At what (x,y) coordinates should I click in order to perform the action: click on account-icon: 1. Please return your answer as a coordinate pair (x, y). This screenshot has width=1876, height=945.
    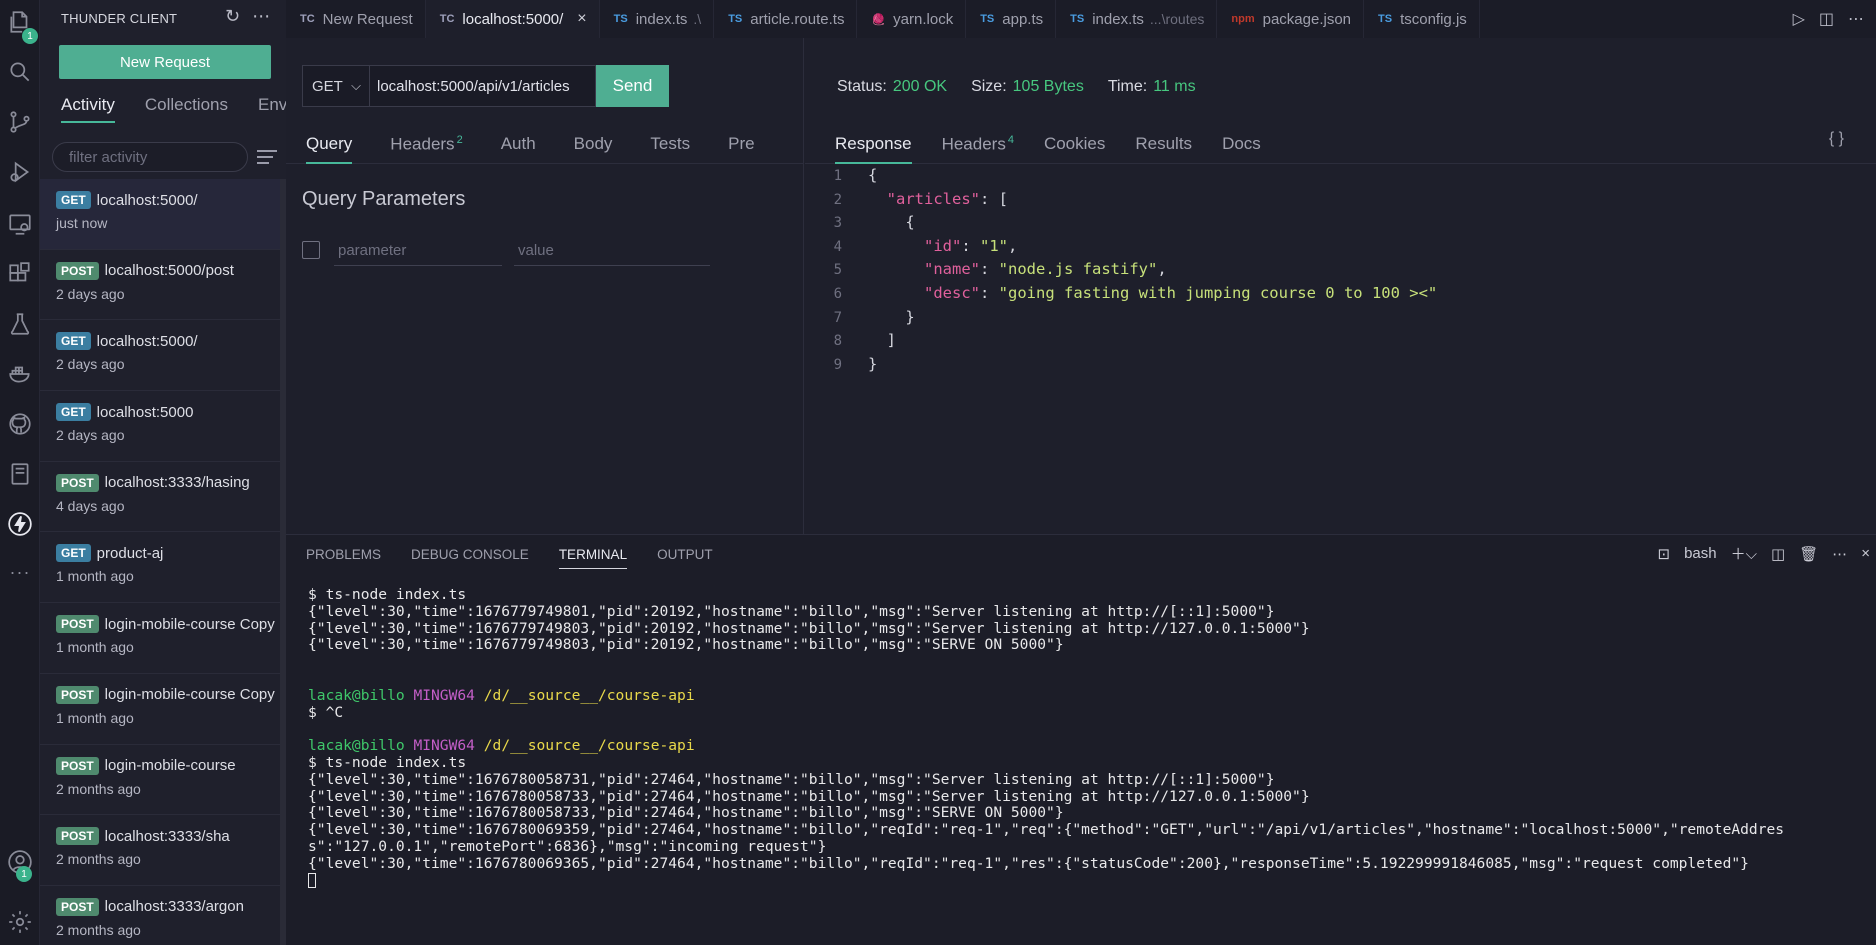
    Looking at the image, I should click on (20, 864).